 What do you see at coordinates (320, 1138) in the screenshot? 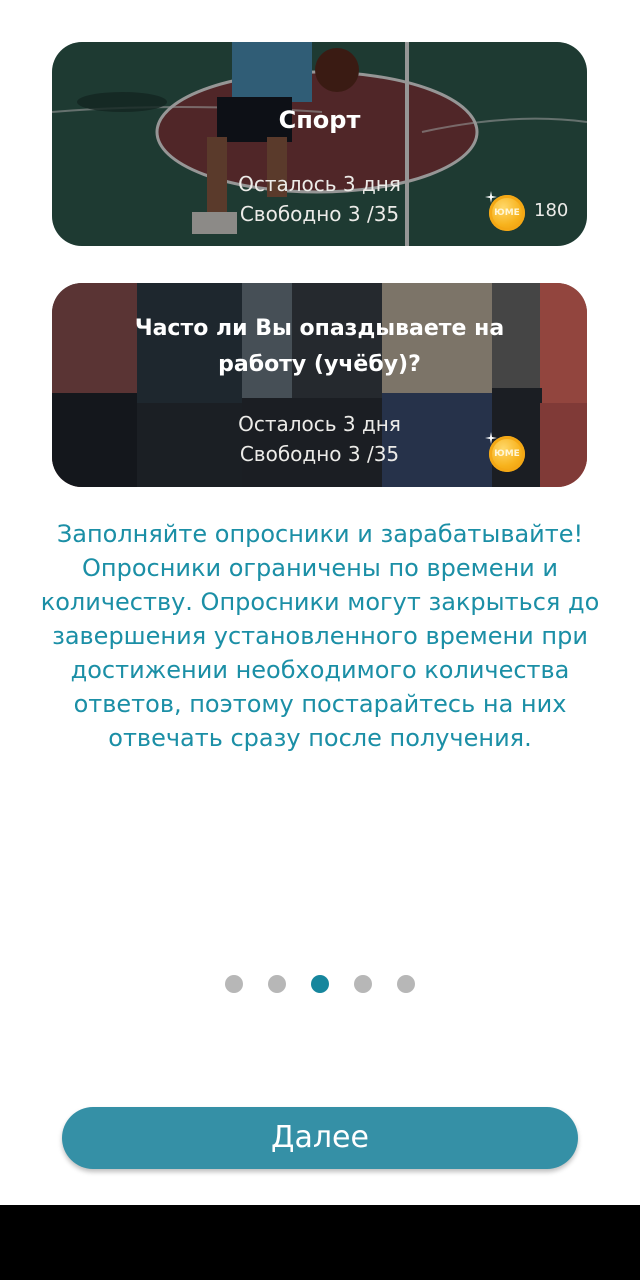
I see `next-button: Далее` at bounding box center [320, 1138].